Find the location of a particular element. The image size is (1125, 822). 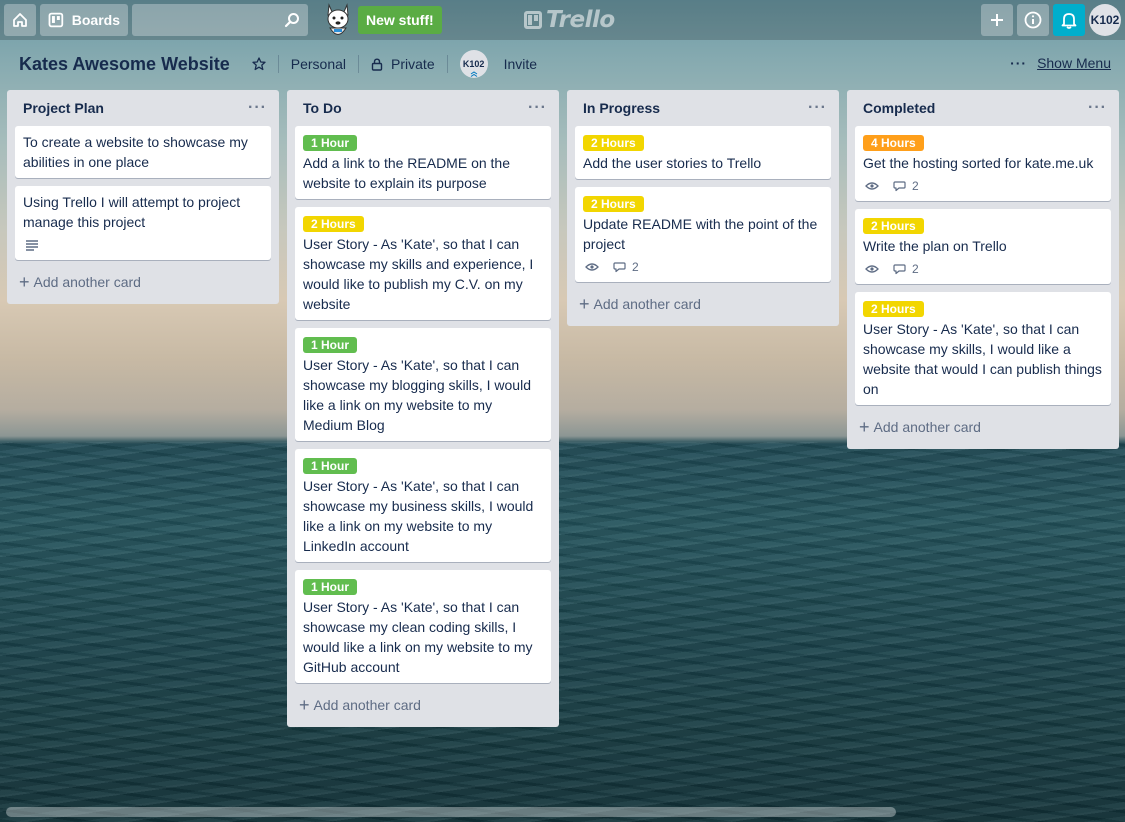

notifications-button is located at coordinates (1069, 20).